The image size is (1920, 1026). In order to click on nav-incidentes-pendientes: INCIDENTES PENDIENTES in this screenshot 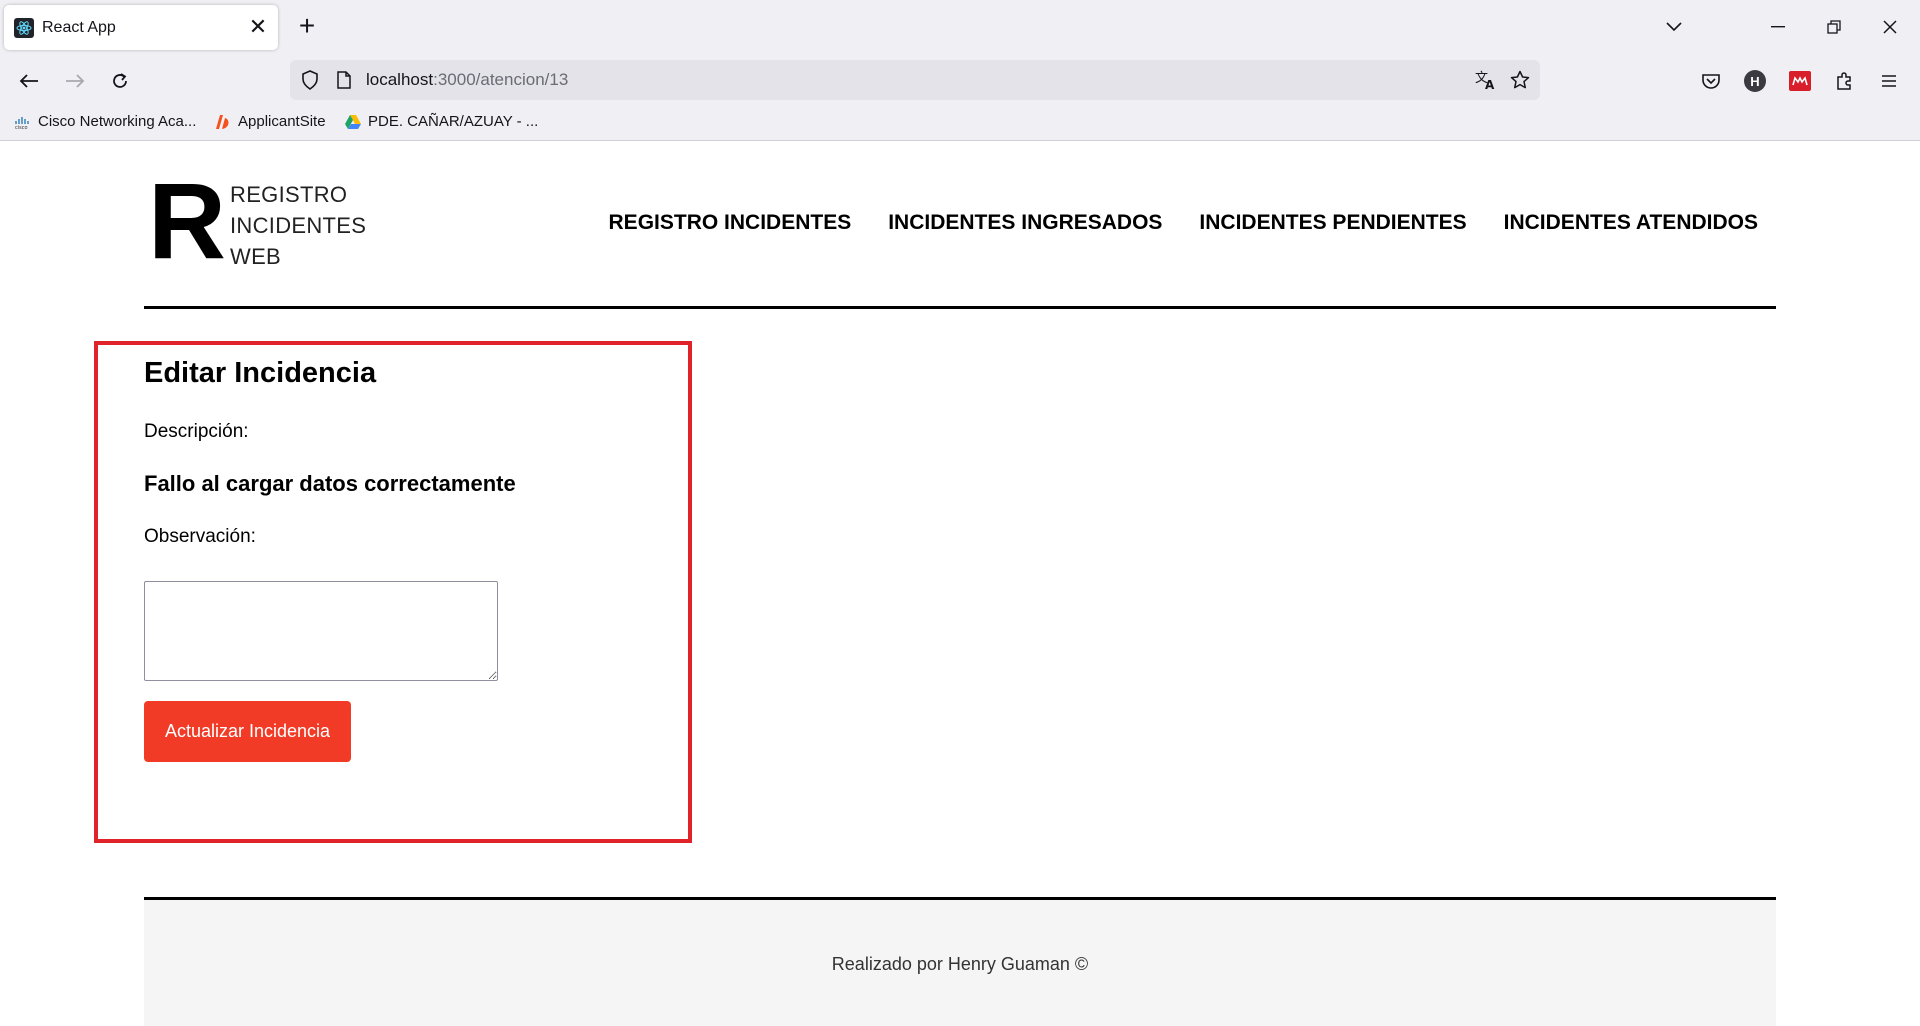, I will do `click(1332, 223)`.